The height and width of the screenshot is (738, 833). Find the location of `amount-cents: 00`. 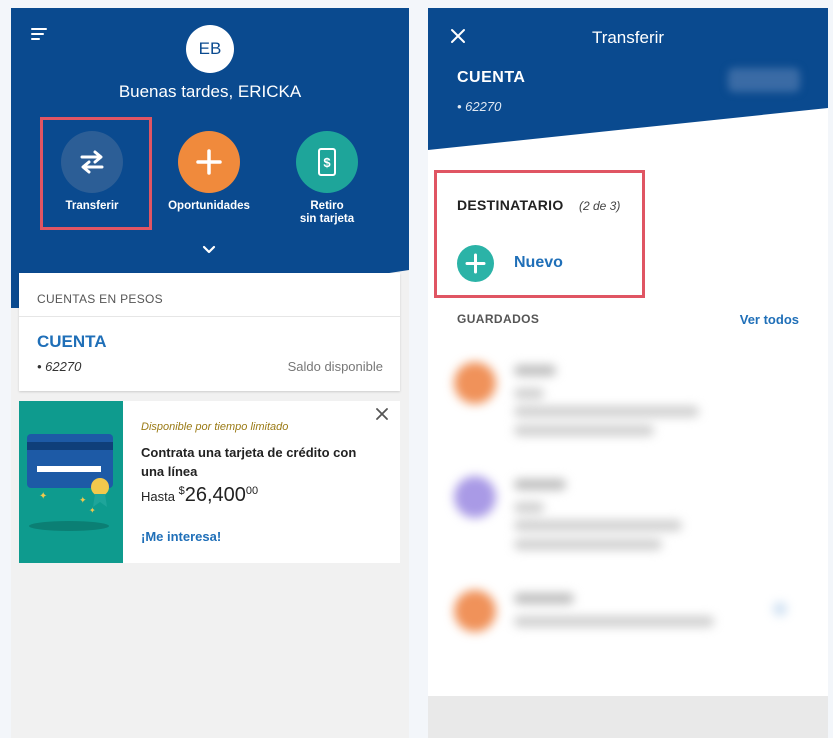

amount-cents: 00 is located at coordinates (252, 491).